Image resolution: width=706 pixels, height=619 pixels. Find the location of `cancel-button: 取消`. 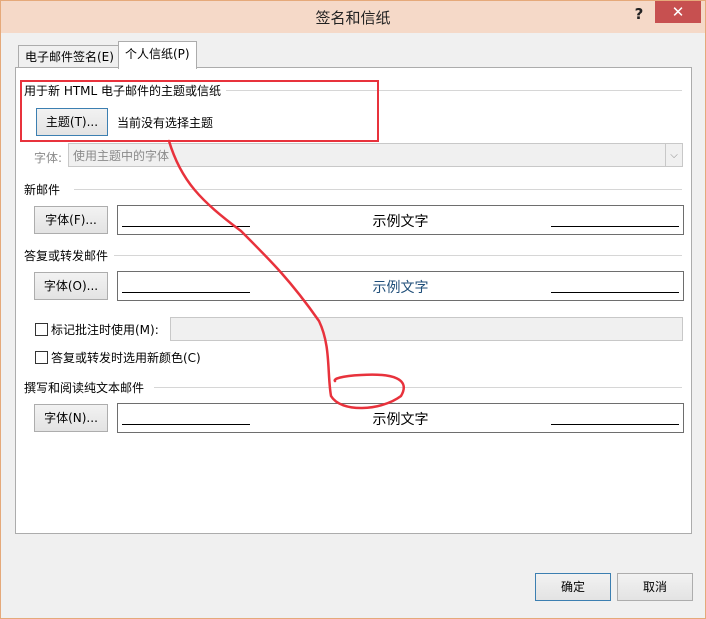

cancel-button: 取消 is located at coordinates (655, 587).